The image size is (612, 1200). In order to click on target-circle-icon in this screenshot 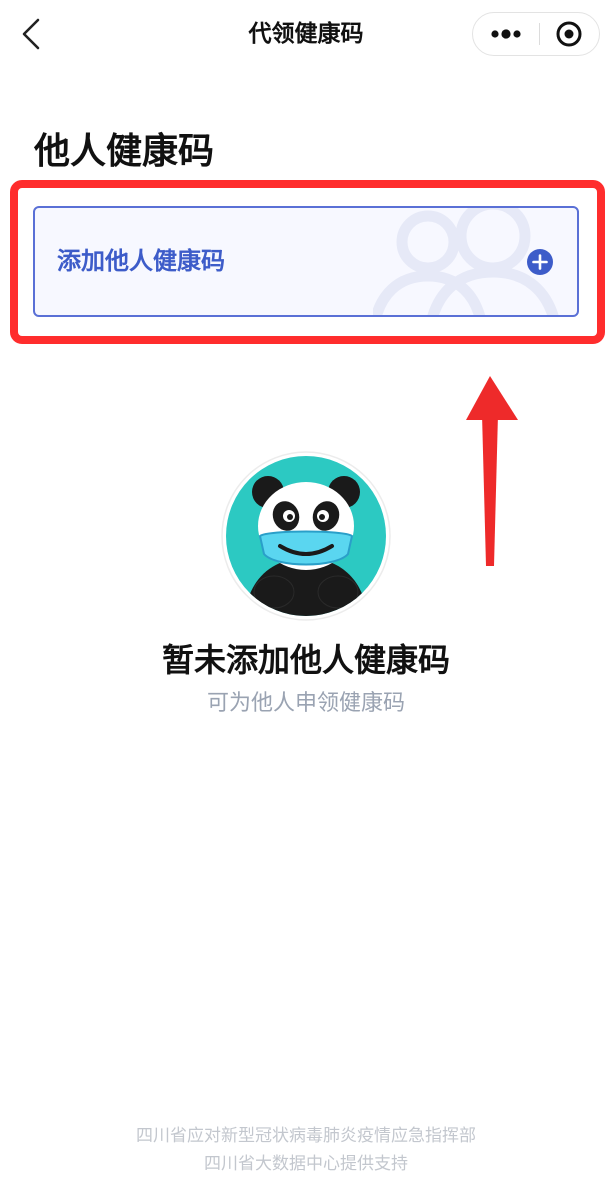, I will do `click(569, 34)`.